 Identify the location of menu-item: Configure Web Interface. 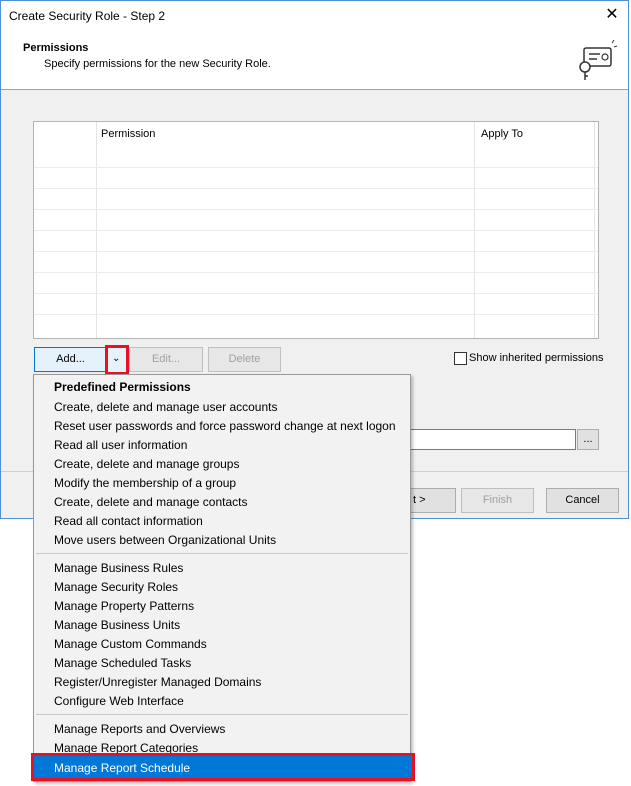
(119, 701).